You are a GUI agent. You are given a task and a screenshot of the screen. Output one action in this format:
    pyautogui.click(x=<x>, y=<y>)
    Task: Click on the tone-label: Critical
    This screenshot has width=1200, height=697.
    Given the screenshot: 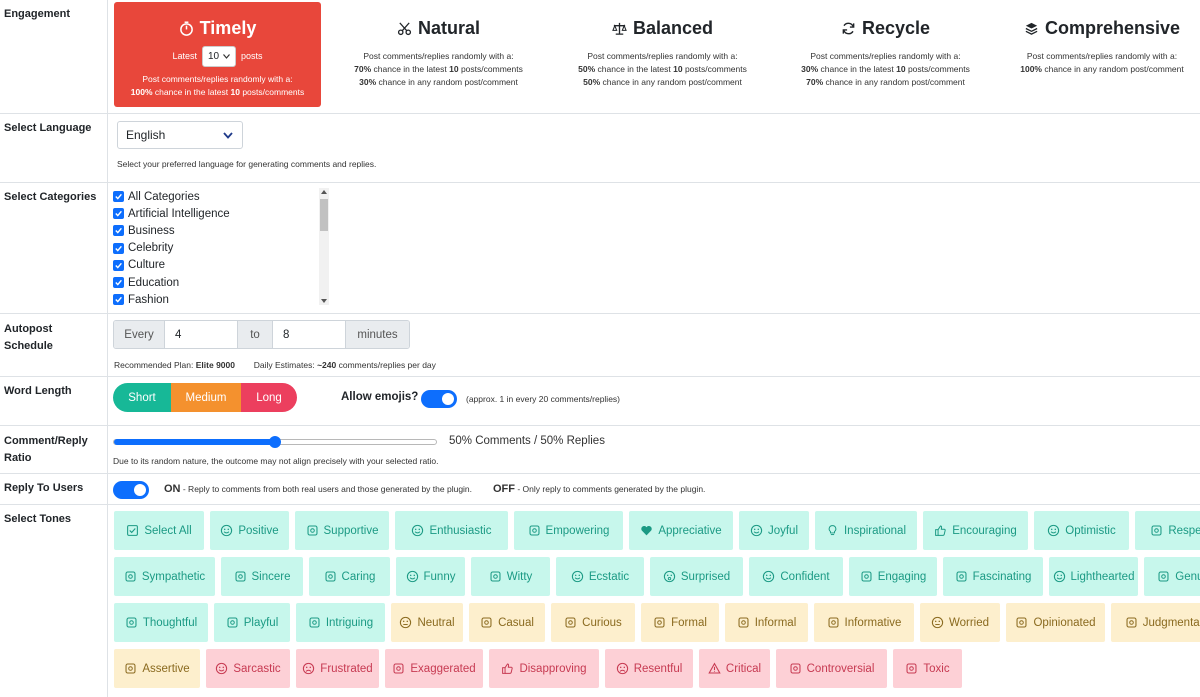 What is the action you would take?
    pyautogui.click(x=743, y=668)
    